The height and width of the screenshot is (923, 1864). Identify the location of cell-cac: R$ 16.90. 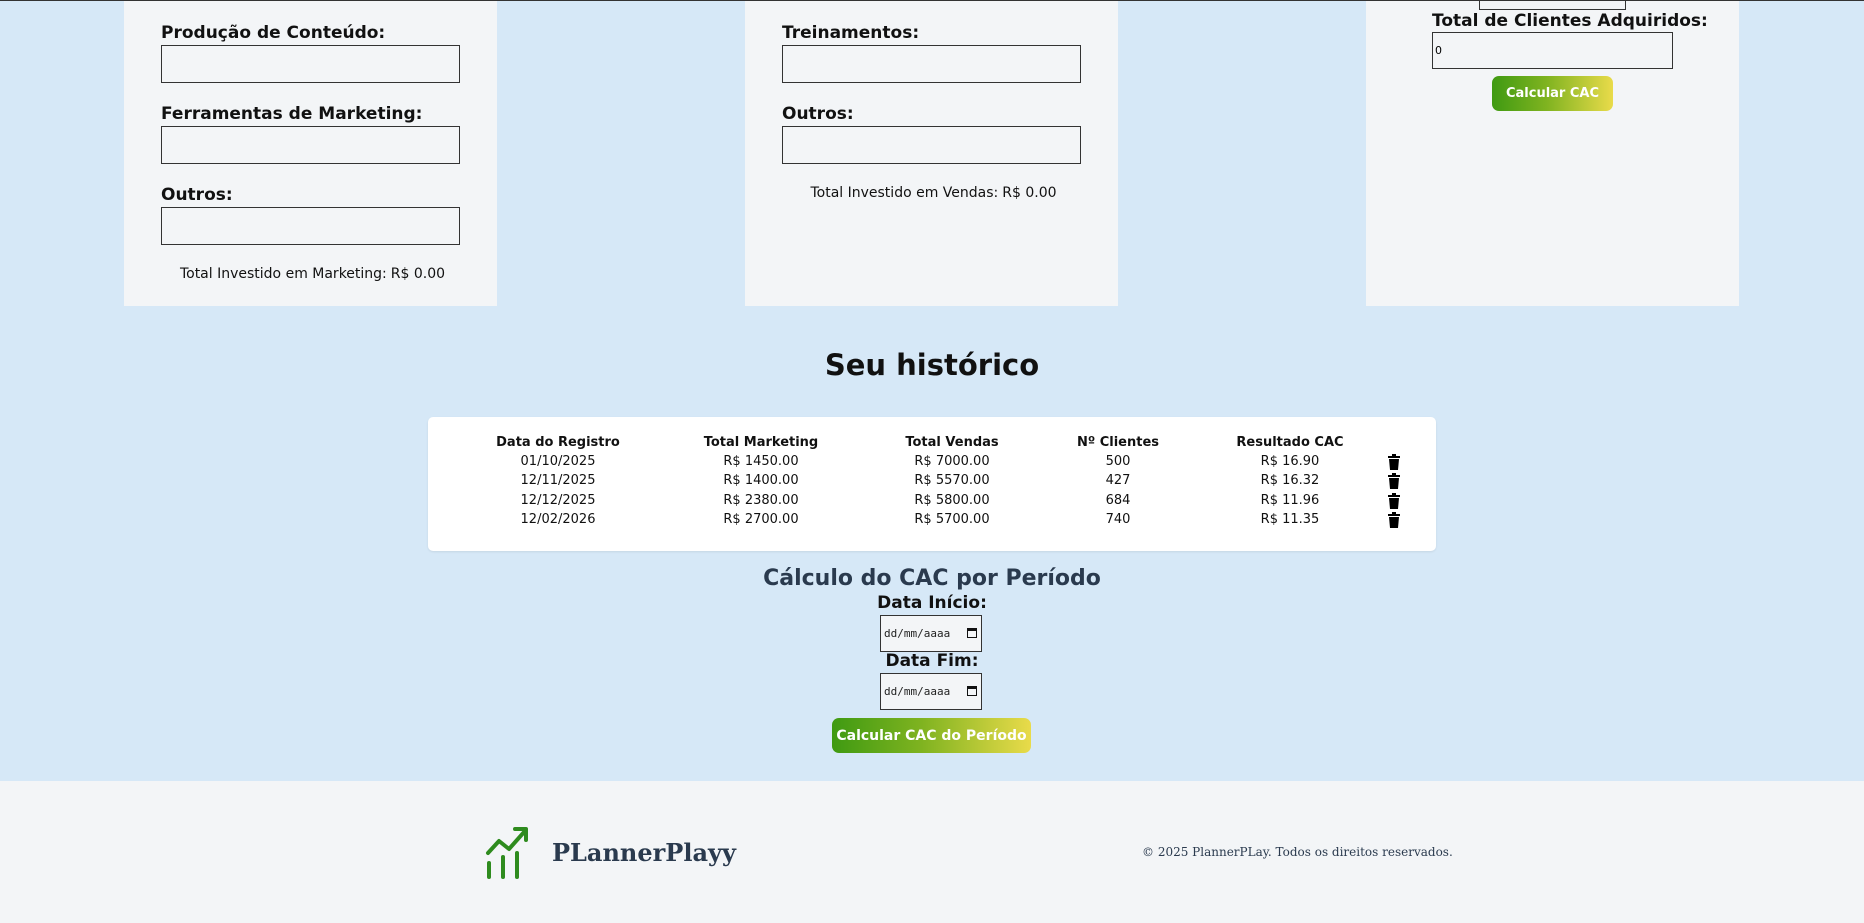
(1290, 461).